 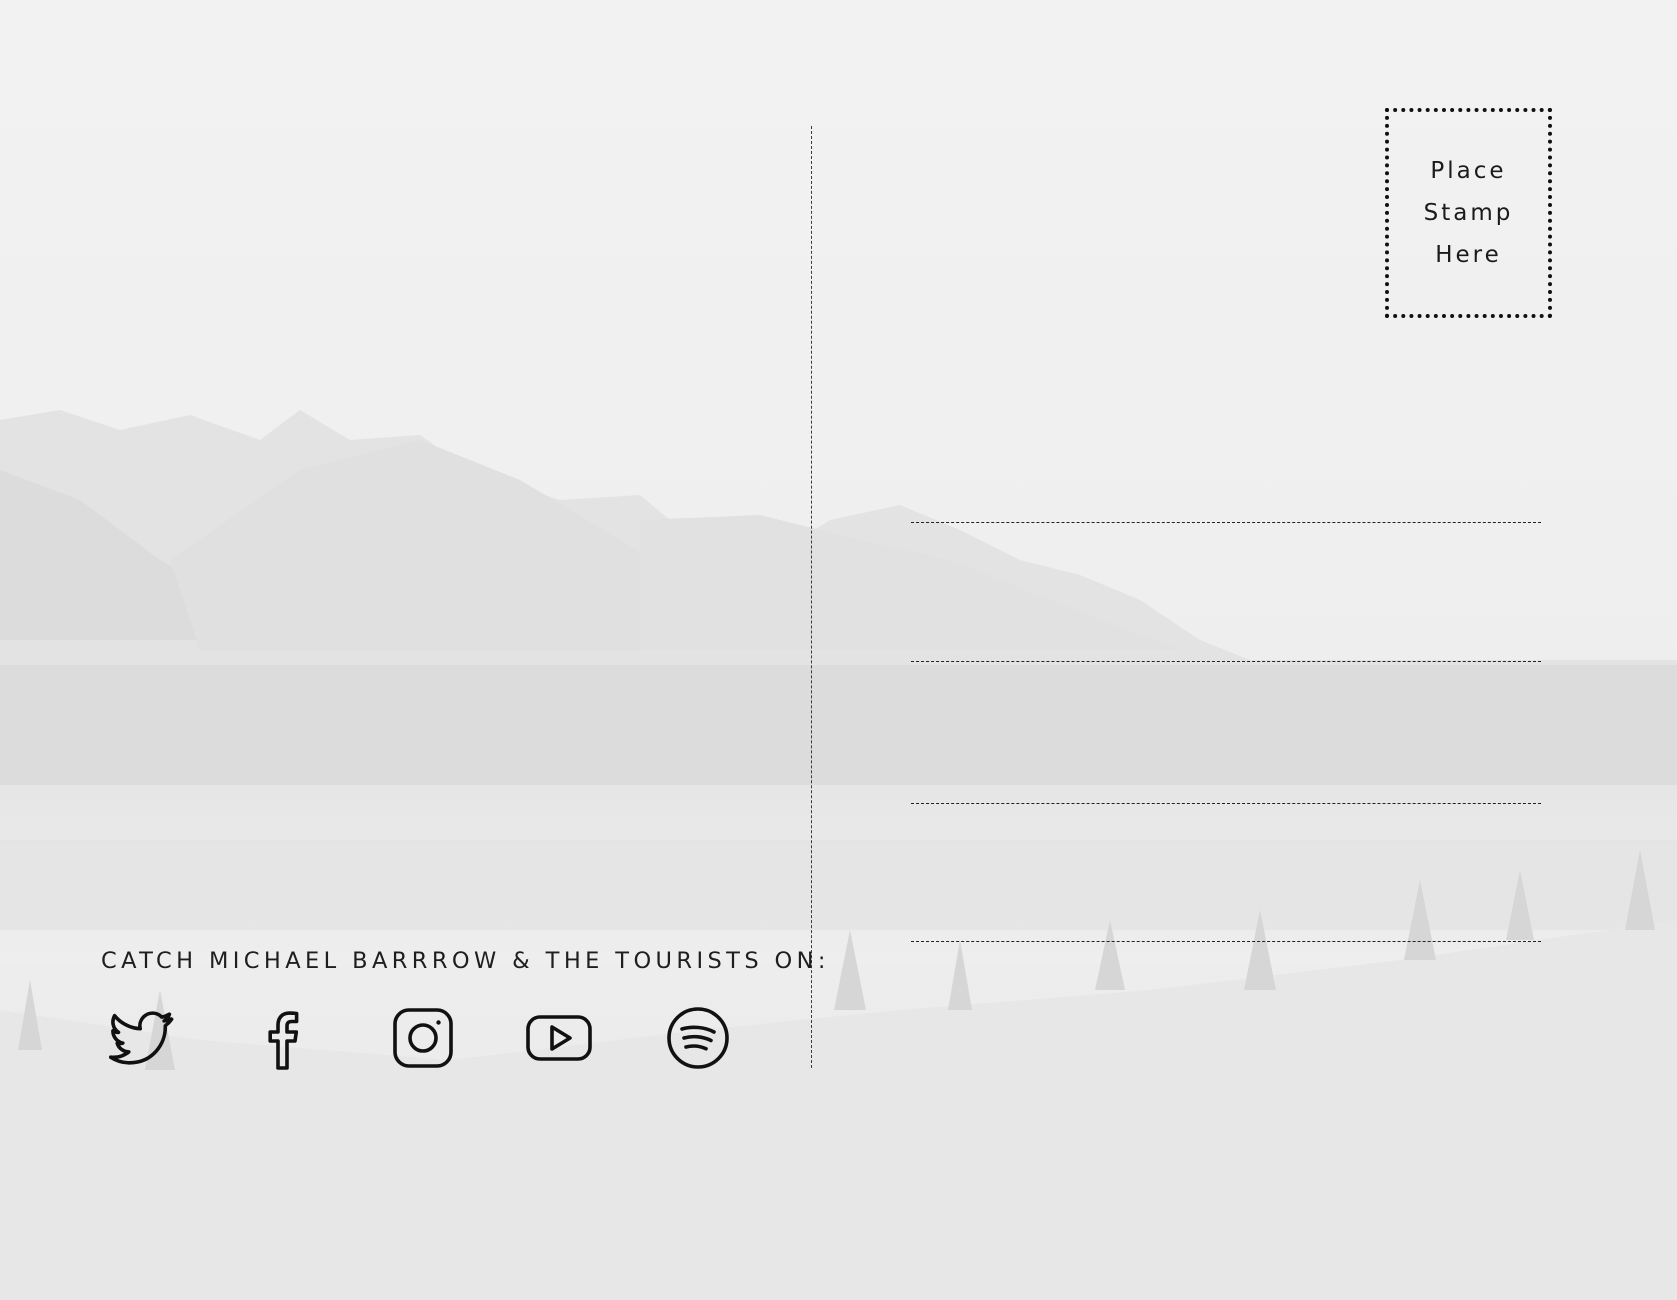 I want to click on postcard-divider, so click(x=811, y=597).